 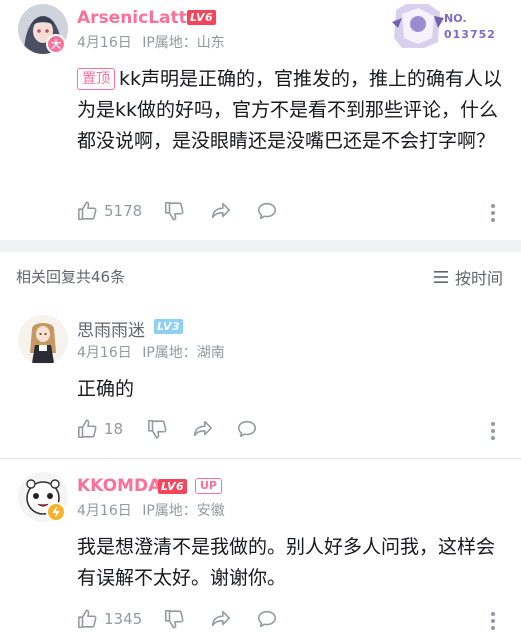 I want to click on vip-badge-icon: 大, so click(x=56, y=44).